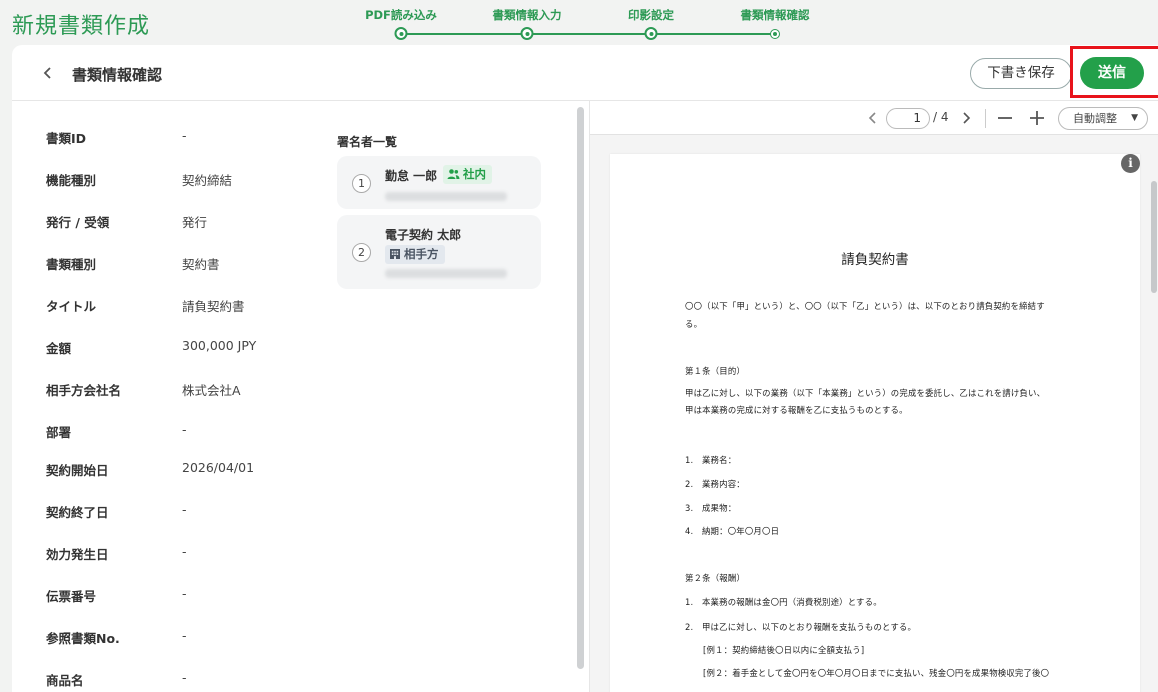 Image resolution: width=1158 pixels, height=692 pixels. I want to click on page-title: 書類情報確認, so click(117, 75).